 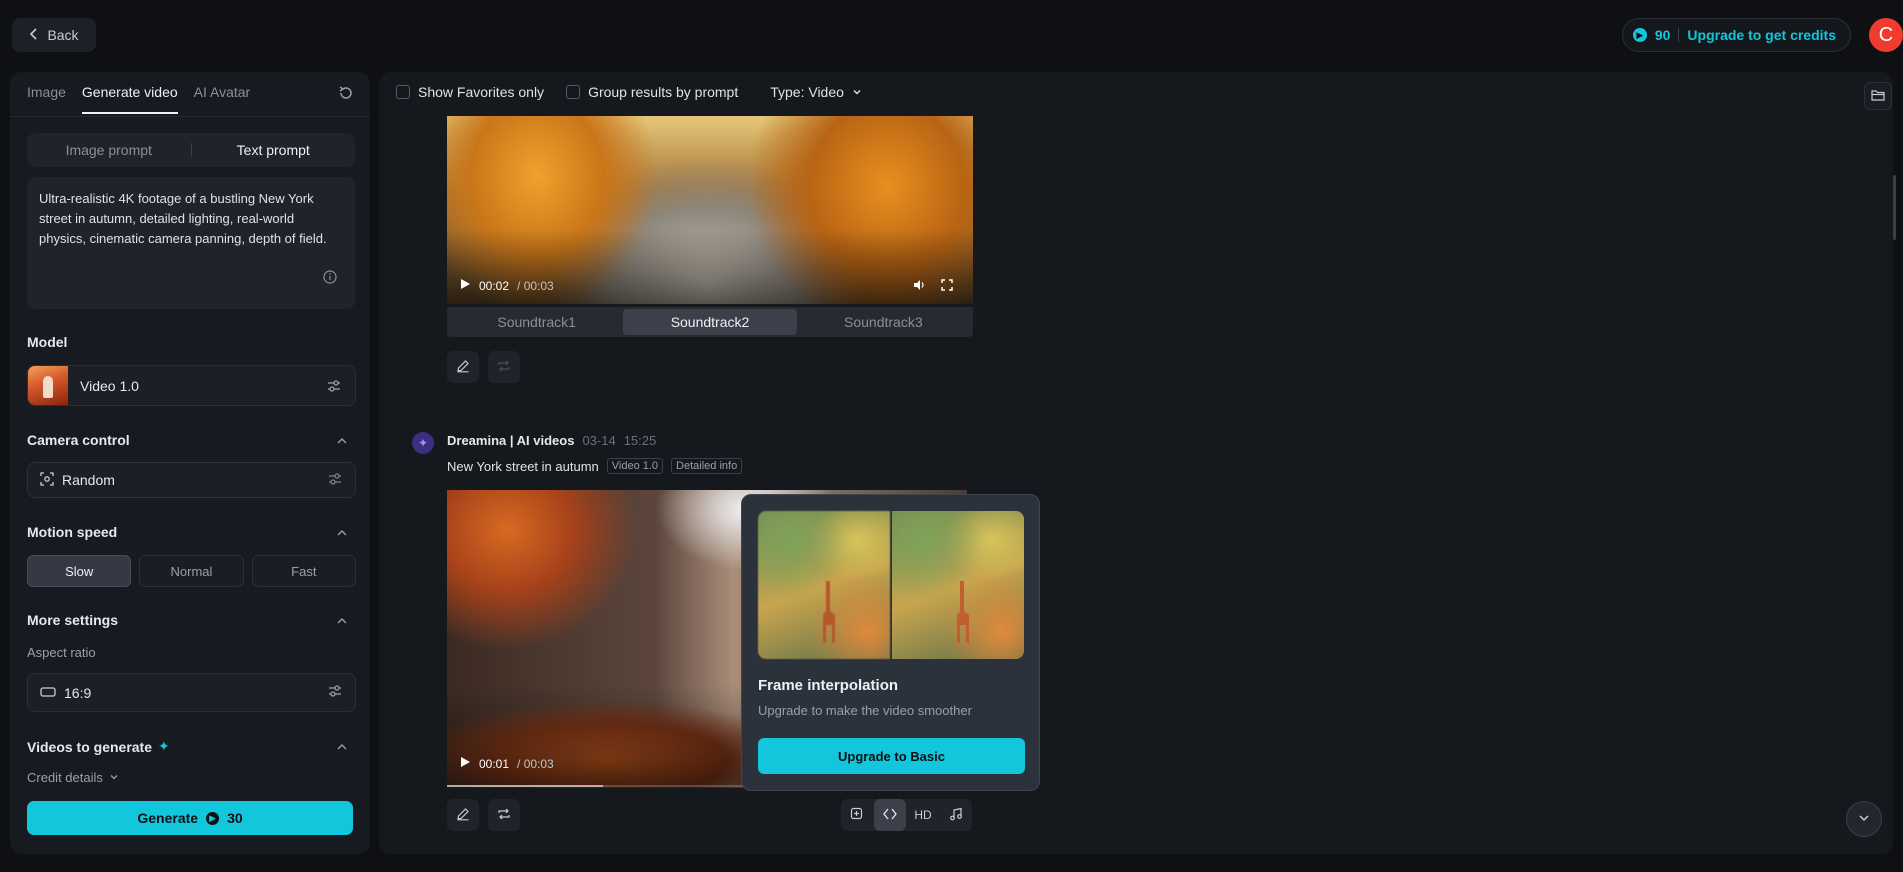 I want to click on speed-normal-button: Normal, so click(x=191, y=571).